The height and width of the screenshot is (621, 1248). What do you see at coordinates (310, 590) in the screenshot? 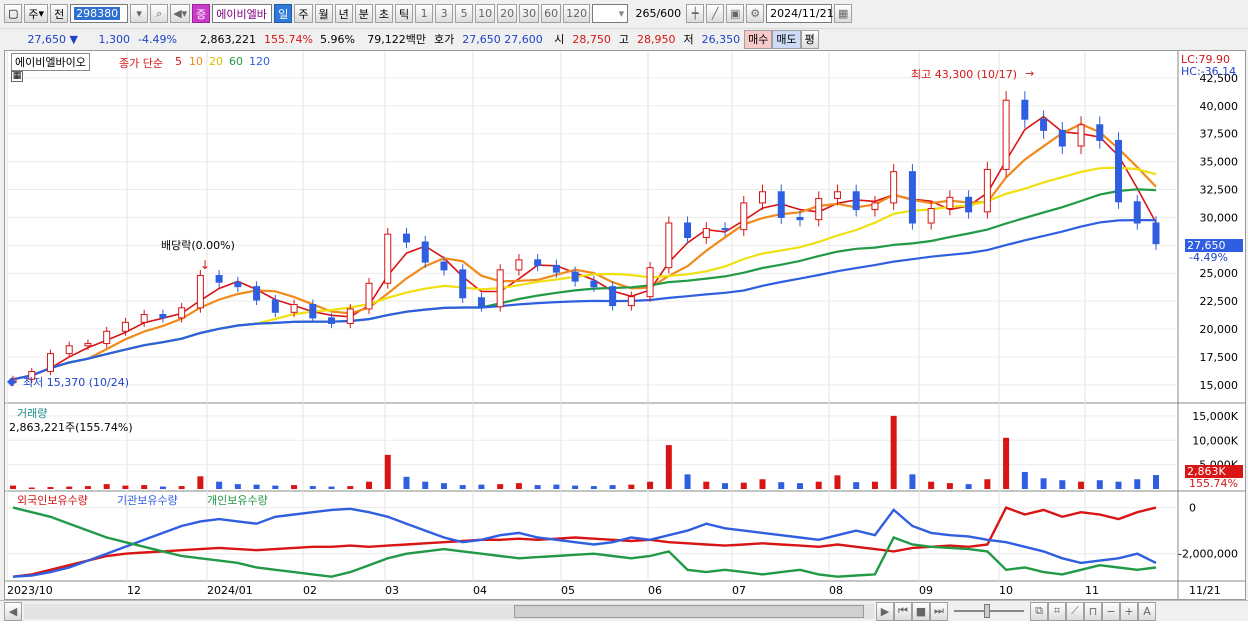
I see `x-label: 02` at bounding box center [310, 590].